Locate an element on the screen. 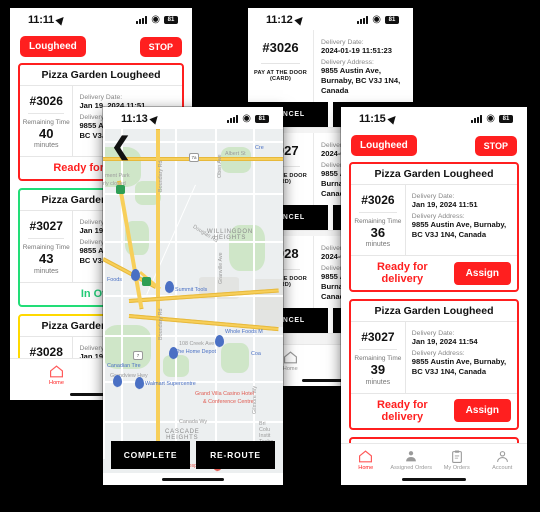 The image size is (540, 512). map-poi-label: Grand Villa Casino Hotel is located at coordinates (224, 394).